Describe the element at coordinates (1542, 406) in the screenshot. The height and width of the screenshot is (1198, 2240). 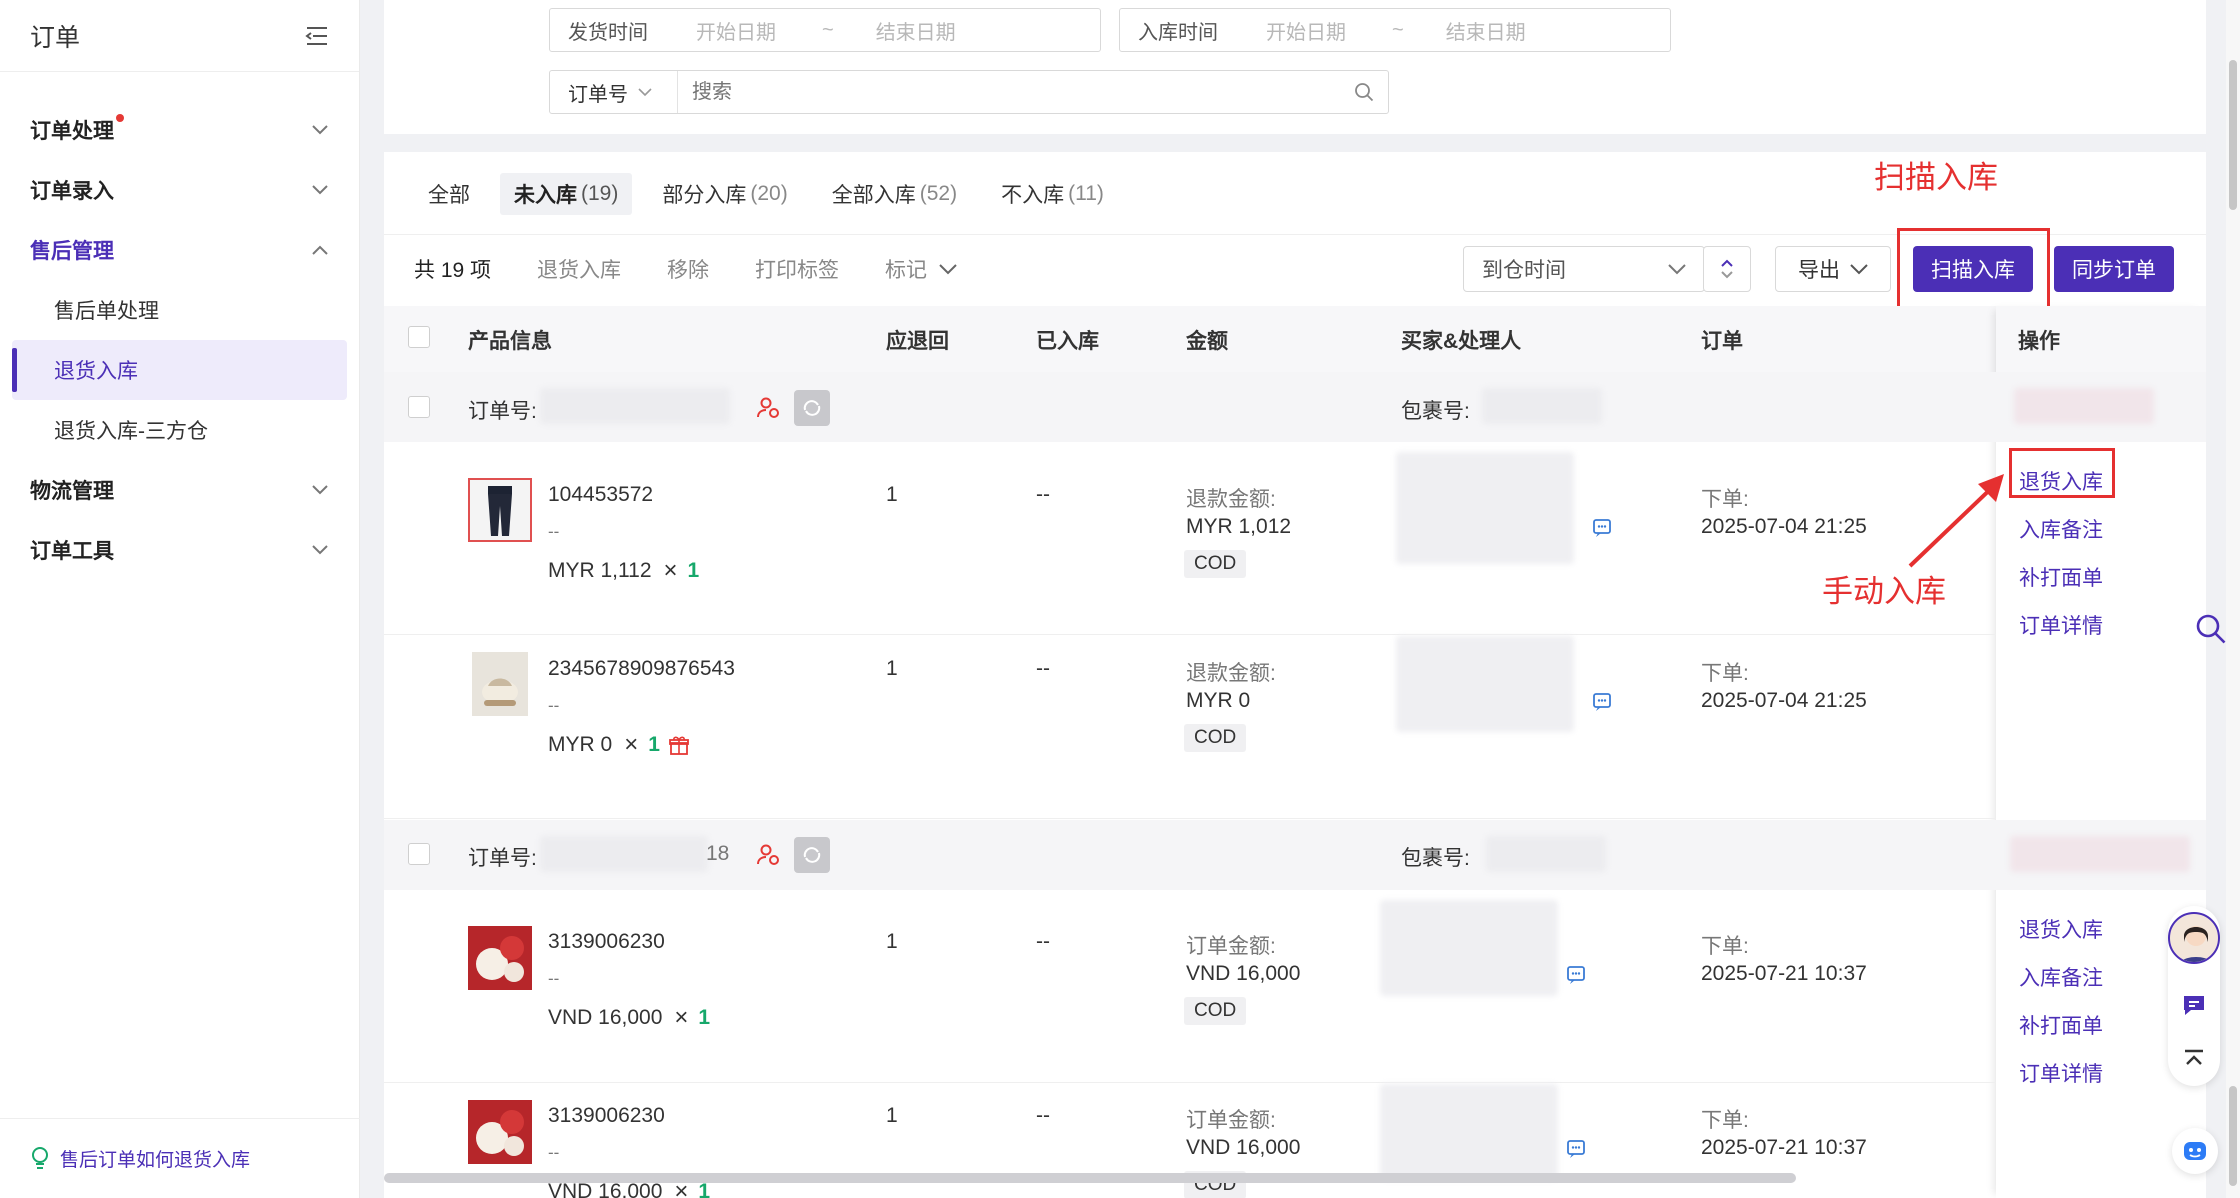
I see `package-no-redacted` at that location.